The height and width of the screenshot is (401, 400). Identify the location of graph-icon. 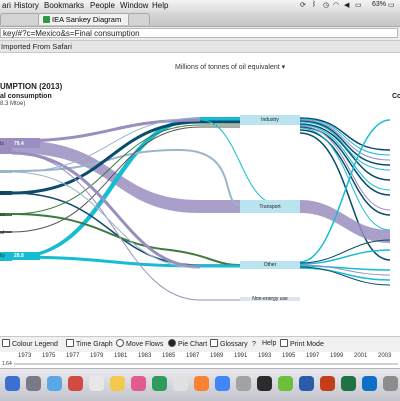
(70, 343).